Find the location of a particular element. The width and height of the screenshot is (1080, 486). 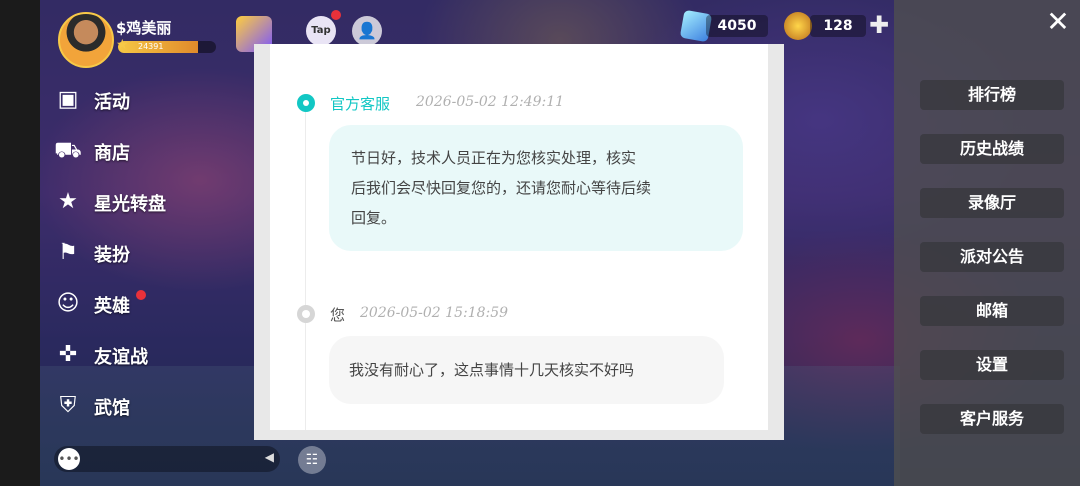

menu-item-label: 友谊战 is located at coordinates (121, 357).